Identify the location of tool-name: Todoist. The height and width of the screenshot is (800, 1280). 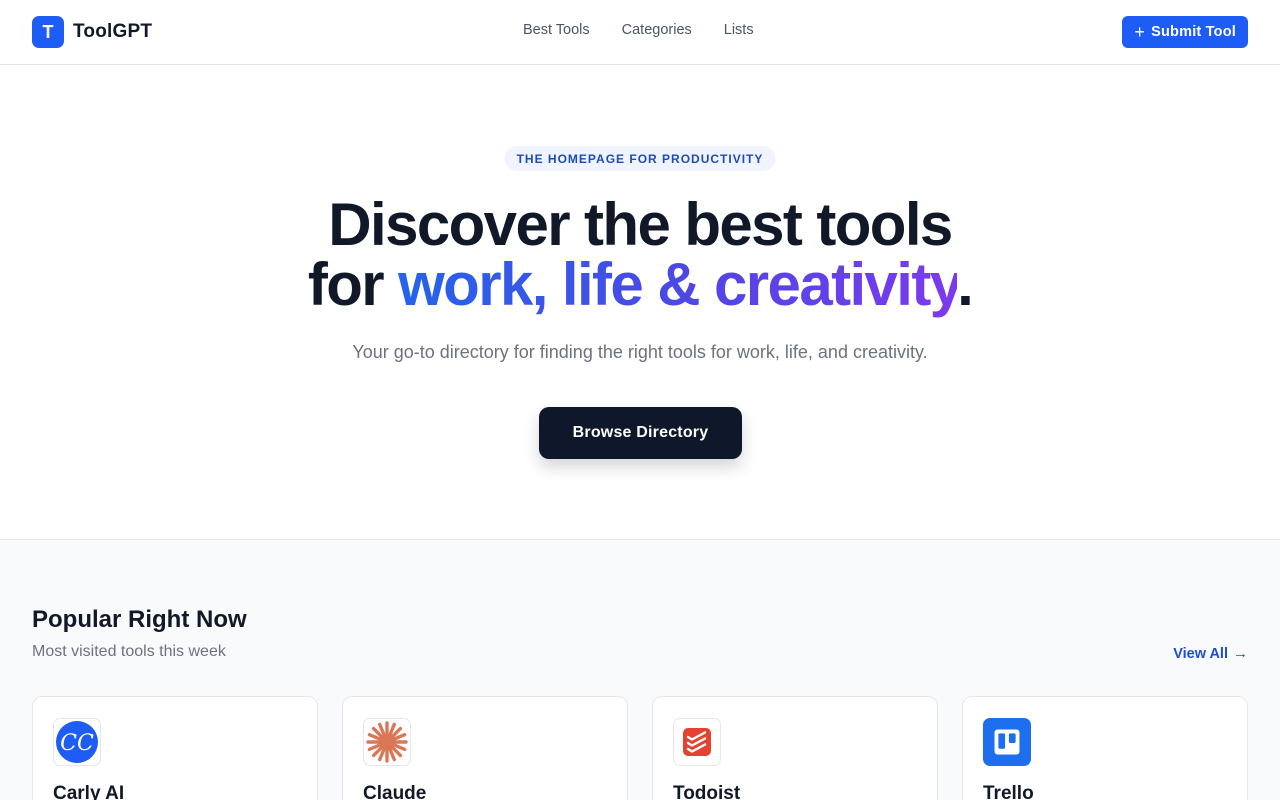
(707, 791).